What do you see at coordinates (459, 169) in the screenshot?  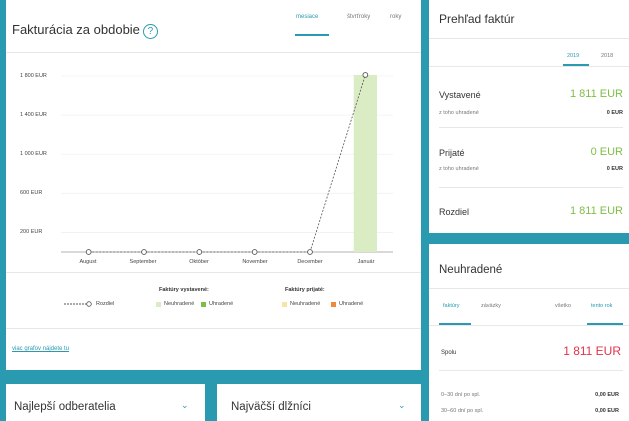 I see `received-paid-label: z toho uhradené` at bounding box center [459, 169].